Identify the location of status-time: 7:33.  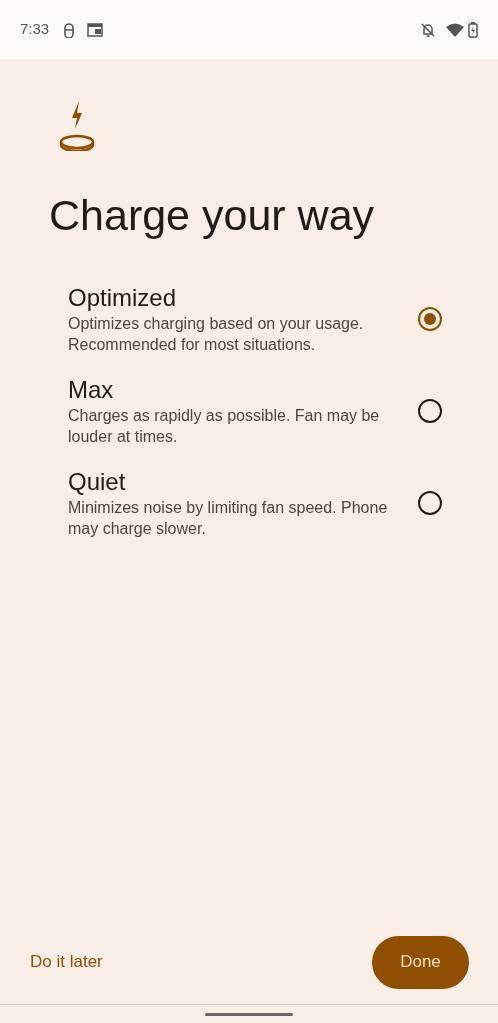
(35, 29).